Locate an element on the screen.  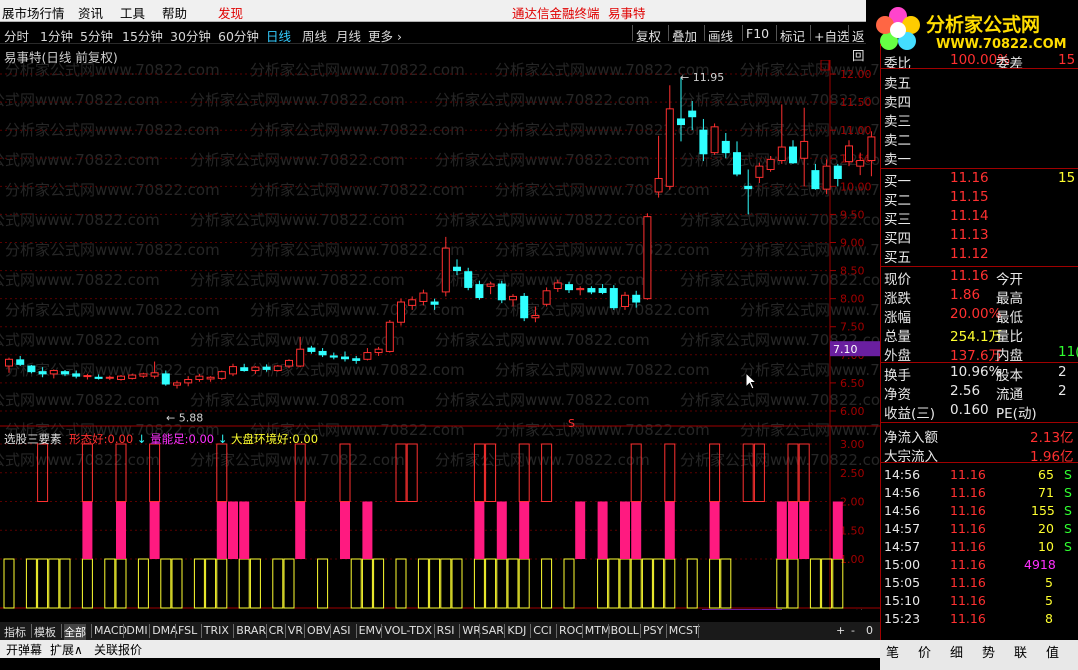
indicator-tab-24: MCST is located at coordinates (684, 630).